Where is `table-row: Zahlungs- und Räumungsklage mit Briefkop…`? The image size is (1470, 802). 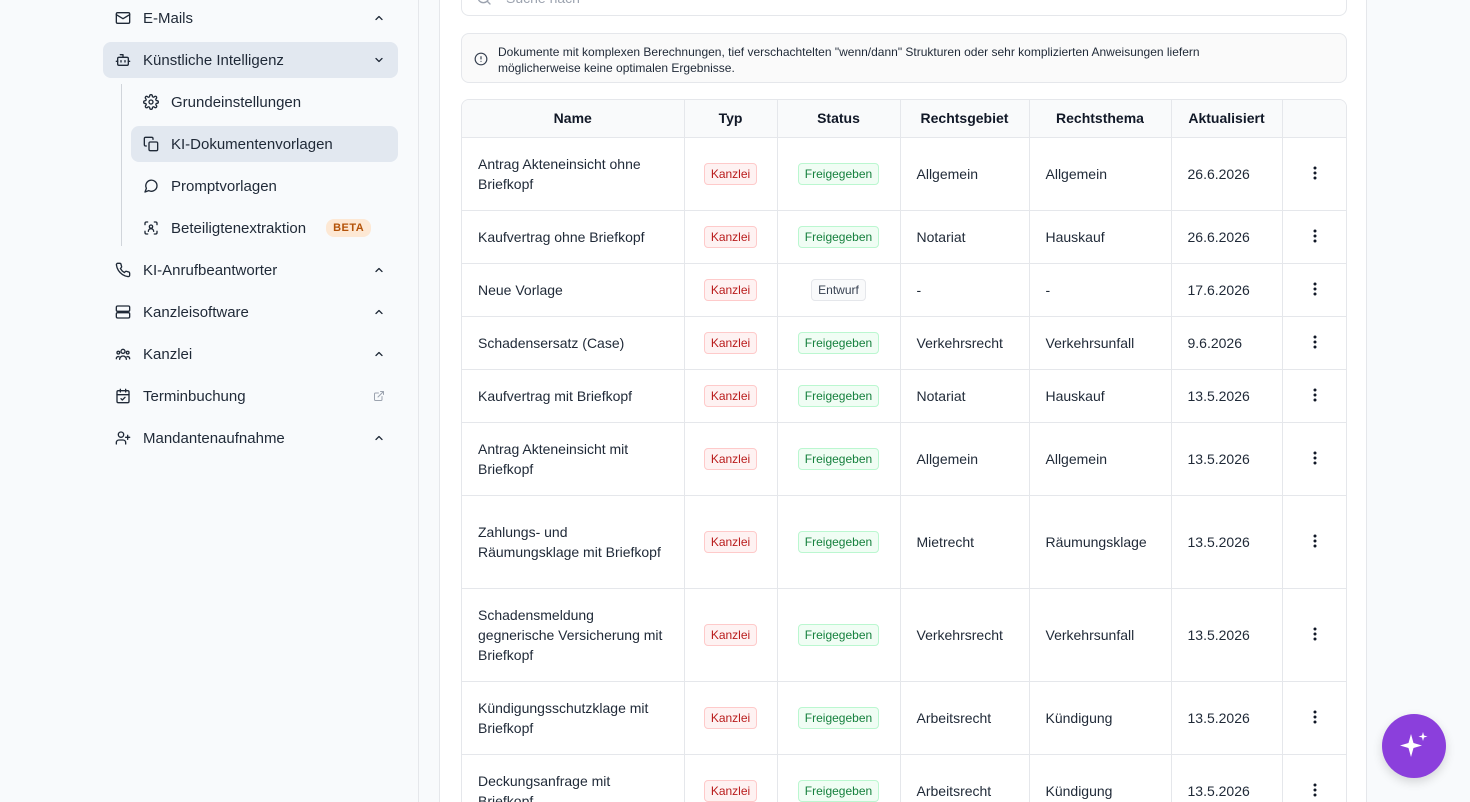
table-row: Zahlungs- und Räumungsklage mit Briefkop… is located at coordinates (904, 542).